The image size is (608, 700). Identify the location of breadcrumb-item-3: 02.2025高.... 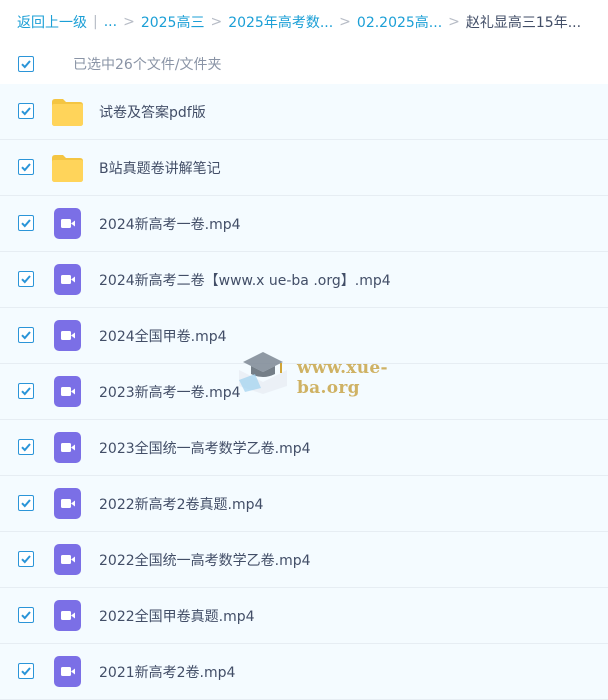
(399, 22).